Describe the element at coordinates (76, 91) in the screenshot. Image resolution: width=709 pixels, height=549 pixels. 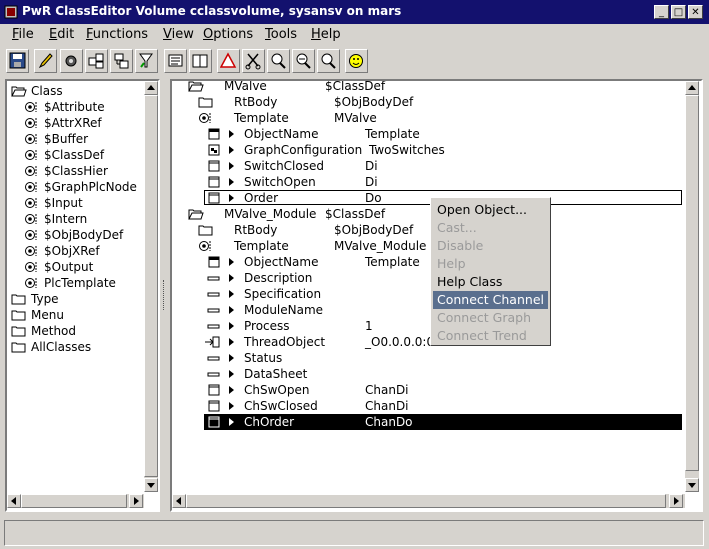
I see `class-tree-item: Class` at that location.